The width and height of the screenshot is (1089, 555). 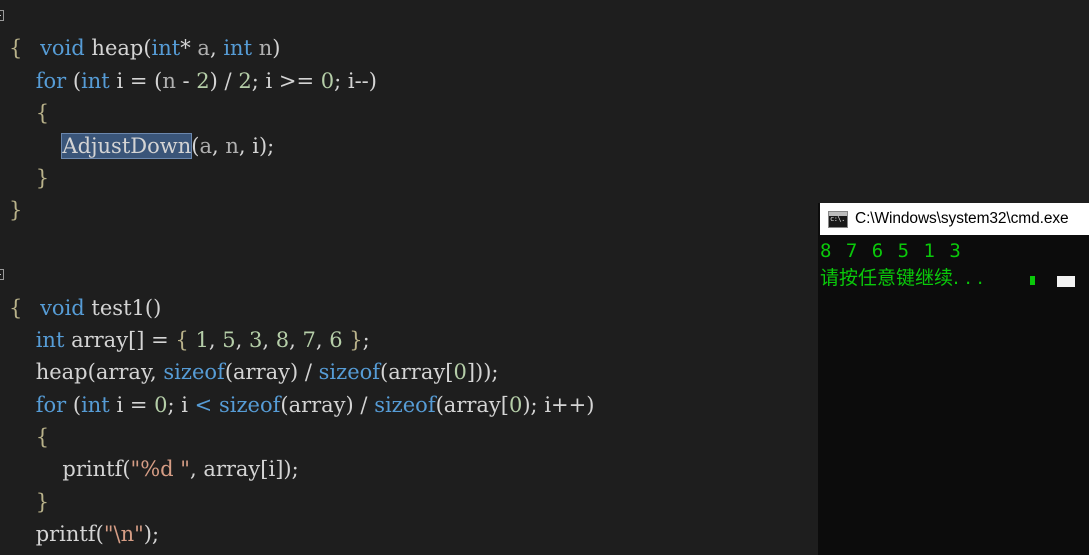 I want to click on console-output-area: 8 7 6 5 1 3 请按任意键继续. . ., so click(x=953, y=395).